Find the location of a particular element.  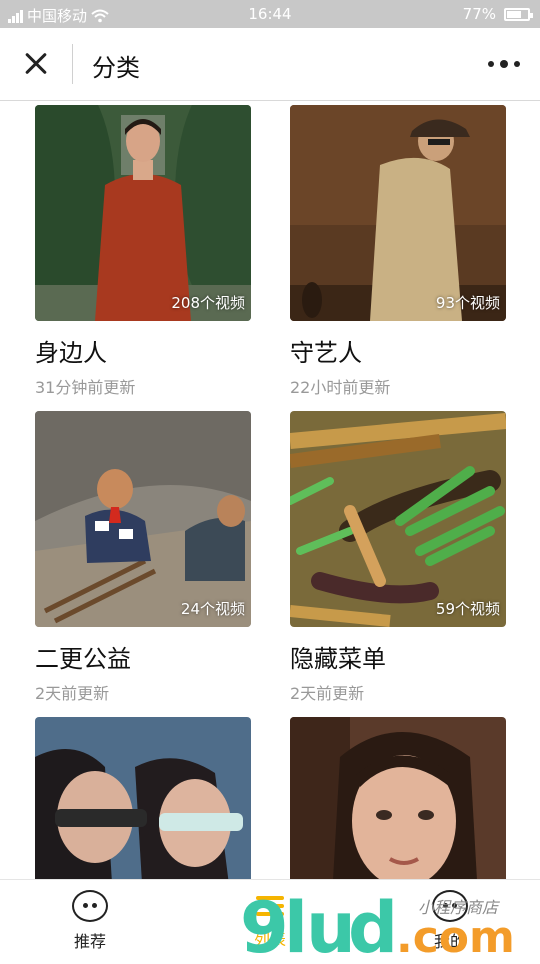

category-thumbnail: 93个视频 is located at coordinates (398, 213).